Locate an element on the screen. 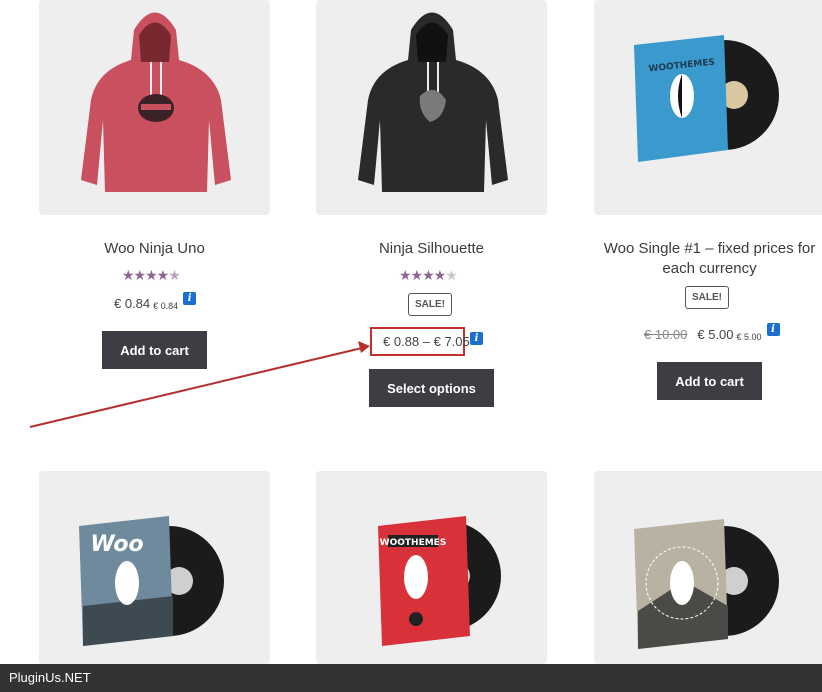 The height and width of the screenshot is (692, 822). product-image-woo-album: Woo is located at coordinates (154, 567).